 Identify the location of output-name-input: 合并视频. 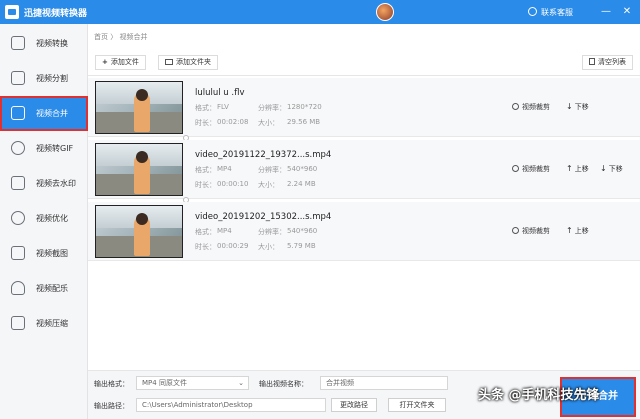
(384, 383).